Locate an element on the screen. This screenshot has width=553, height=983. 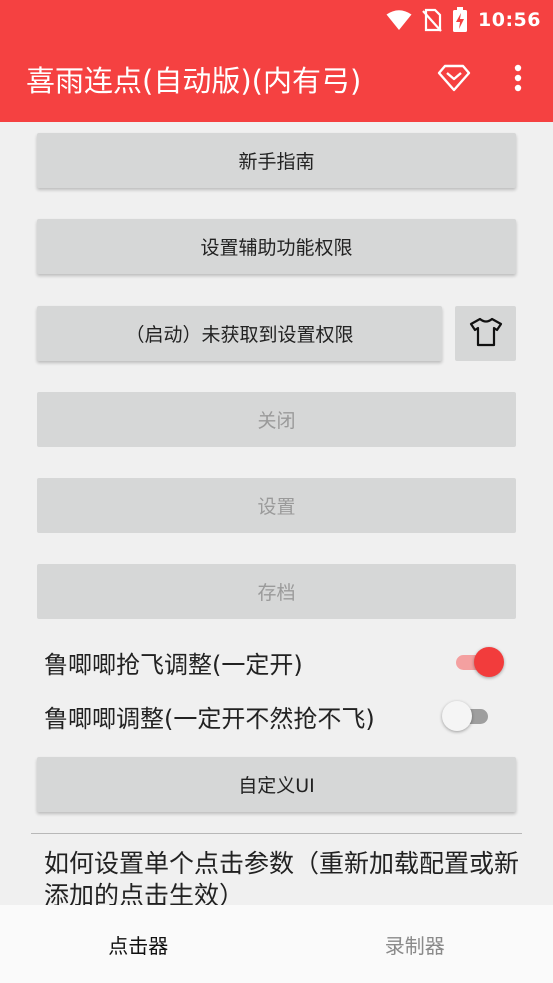
bottom-navigation: 点击器 录制器 is located at coordinates (276, 944).